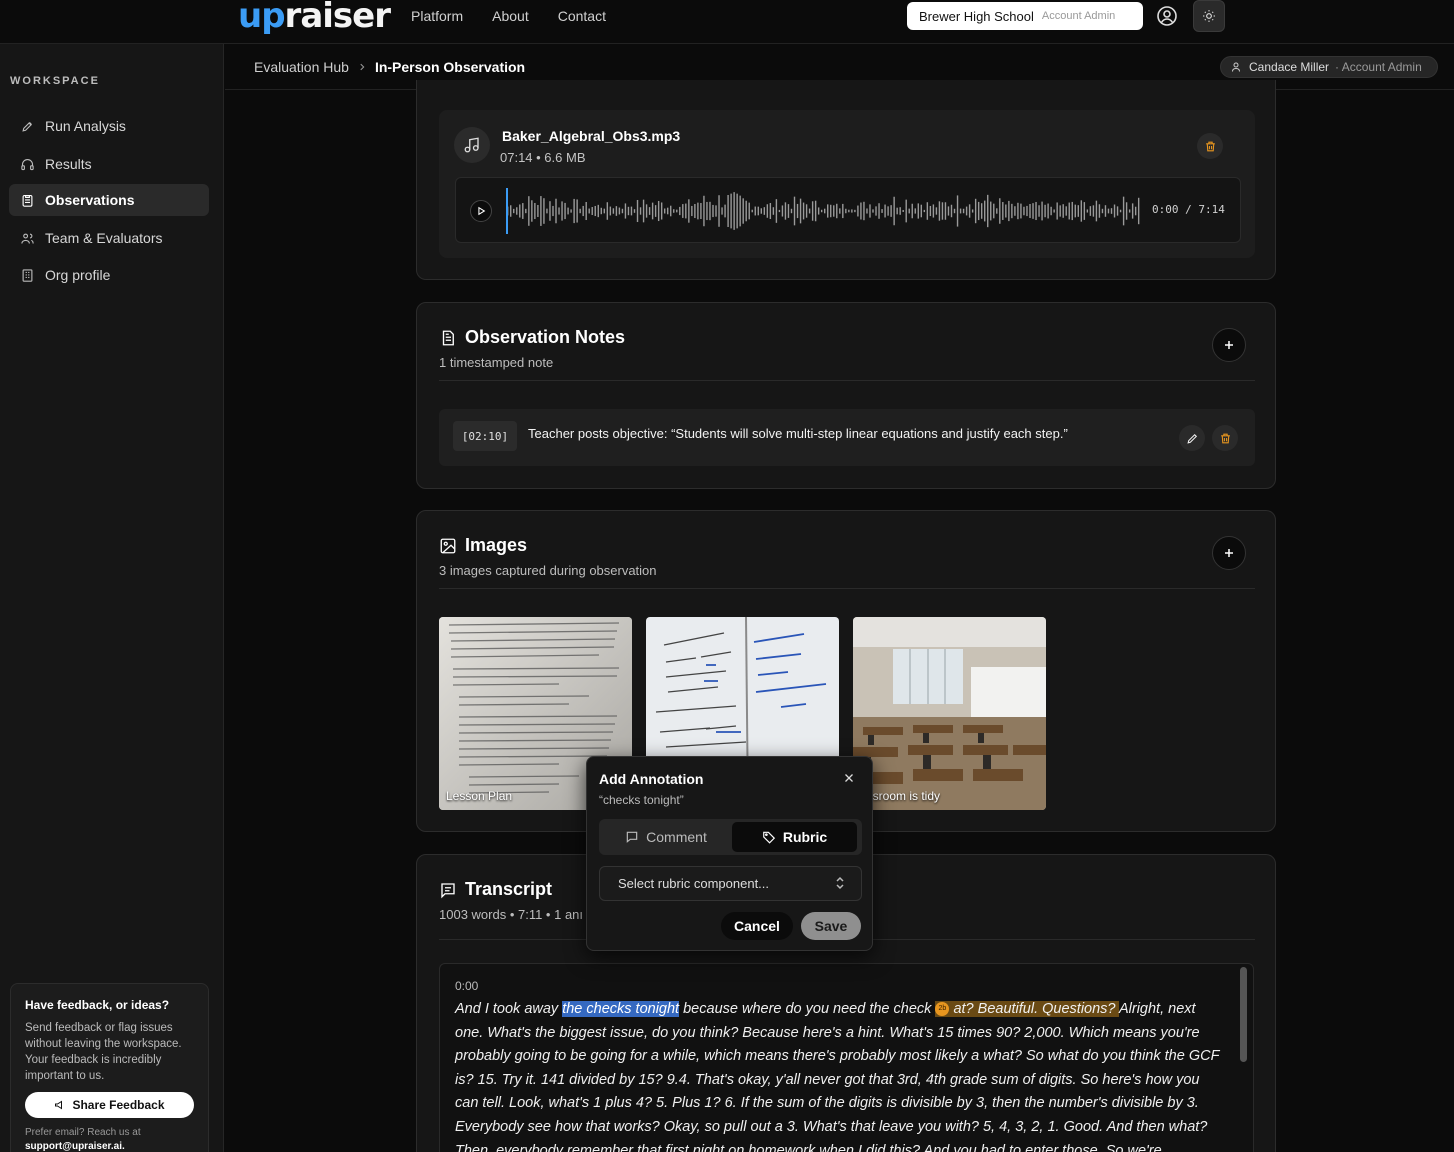 This screenshot has height=1152, width=1454. Describe the element at coordinates (1192, 438) in the screenshot. I see `edit-note-button` at that location.